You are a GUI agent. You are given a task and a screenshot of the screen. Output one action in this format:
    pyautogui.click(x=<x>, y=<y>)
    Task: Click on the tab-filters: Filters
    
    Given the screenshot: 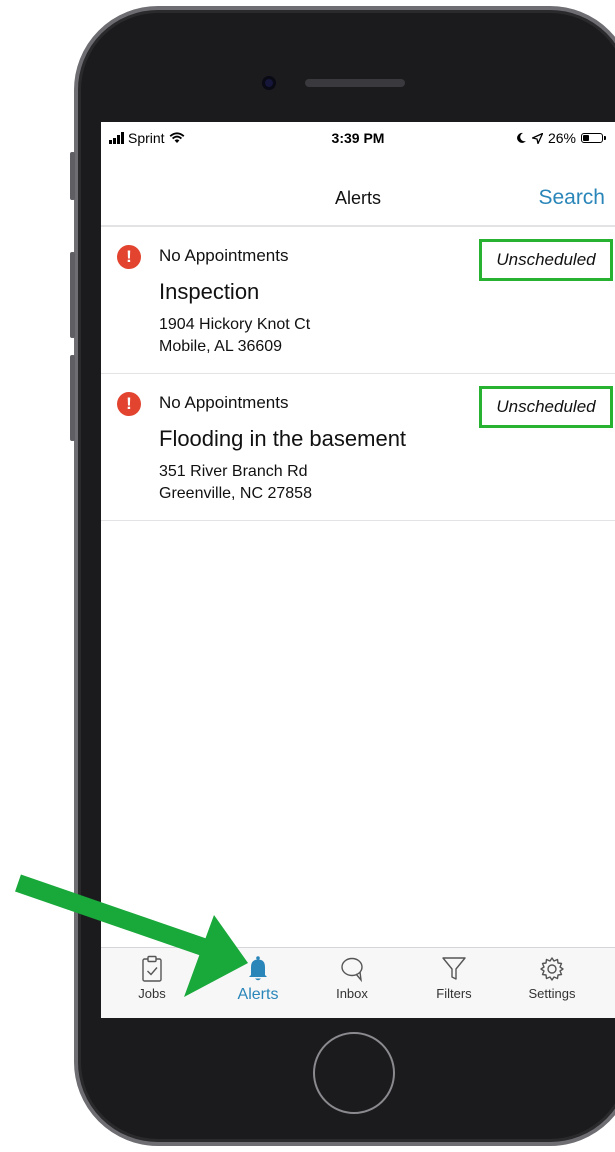 What is the action you would take?
    pyautogui.click(x=454, y=977)
    